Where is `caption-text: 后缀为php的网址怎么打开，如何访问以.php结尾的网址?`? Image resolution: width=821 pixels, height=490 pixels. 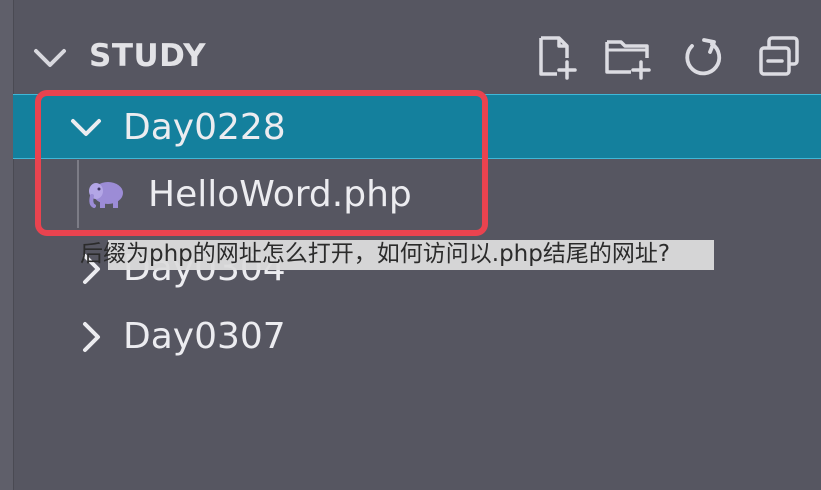
caption-text: 后缀为php的网址怎么打开，如何访问以.php结尾的网址? is located at coordinates (375, 254).